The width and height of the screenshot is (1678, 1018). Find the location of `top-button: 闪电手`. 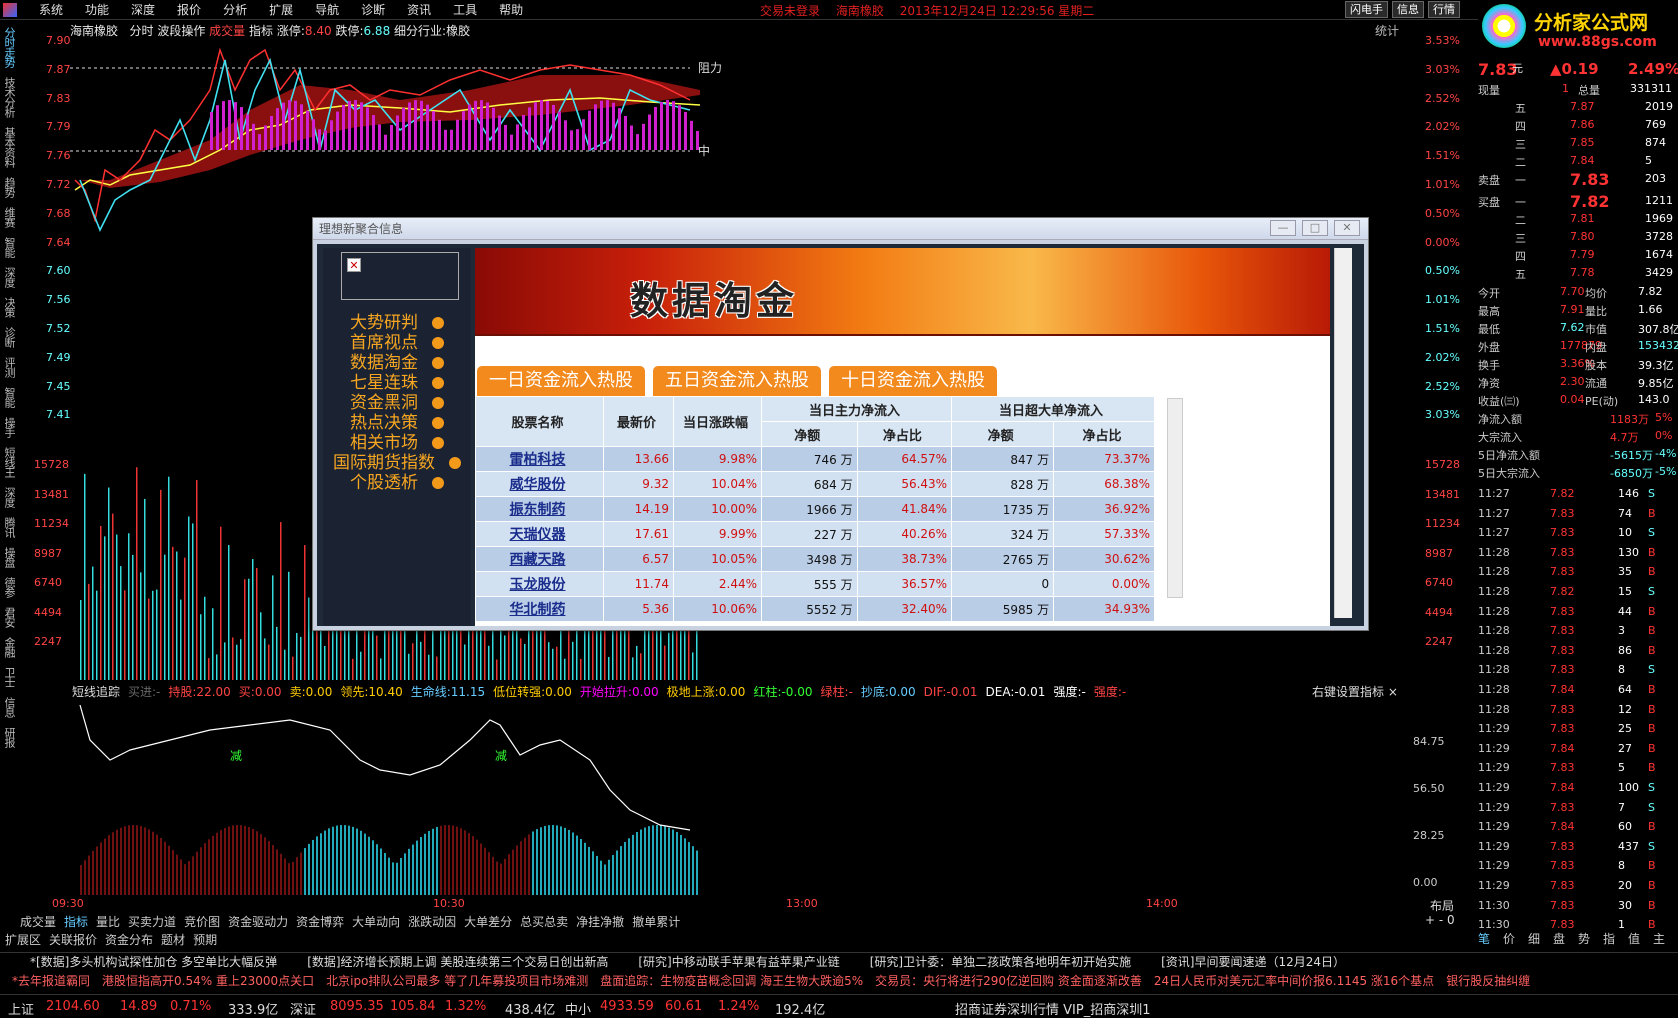

top-button: 闪电手 is located at coordinates (1366, 9).